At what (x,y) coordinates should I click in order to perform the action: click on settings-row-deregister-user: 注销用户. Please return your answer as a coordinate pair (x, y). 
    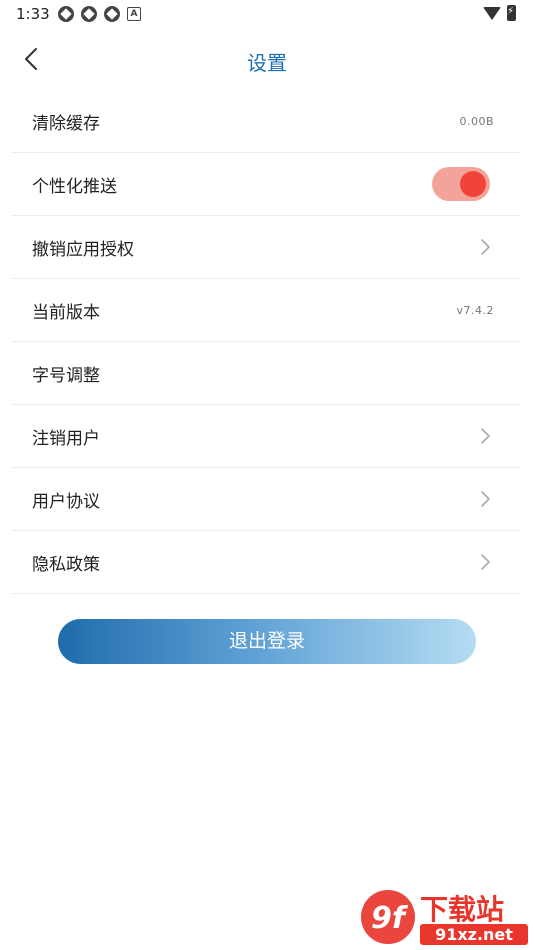
    Looking at the image, I should click on (266, 436).